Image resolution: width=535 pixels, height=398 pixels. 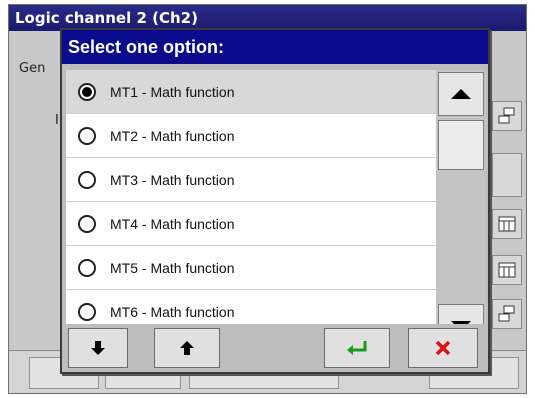 I want to click on option-label: MT1 - Math function, so click(x=172, y=91).